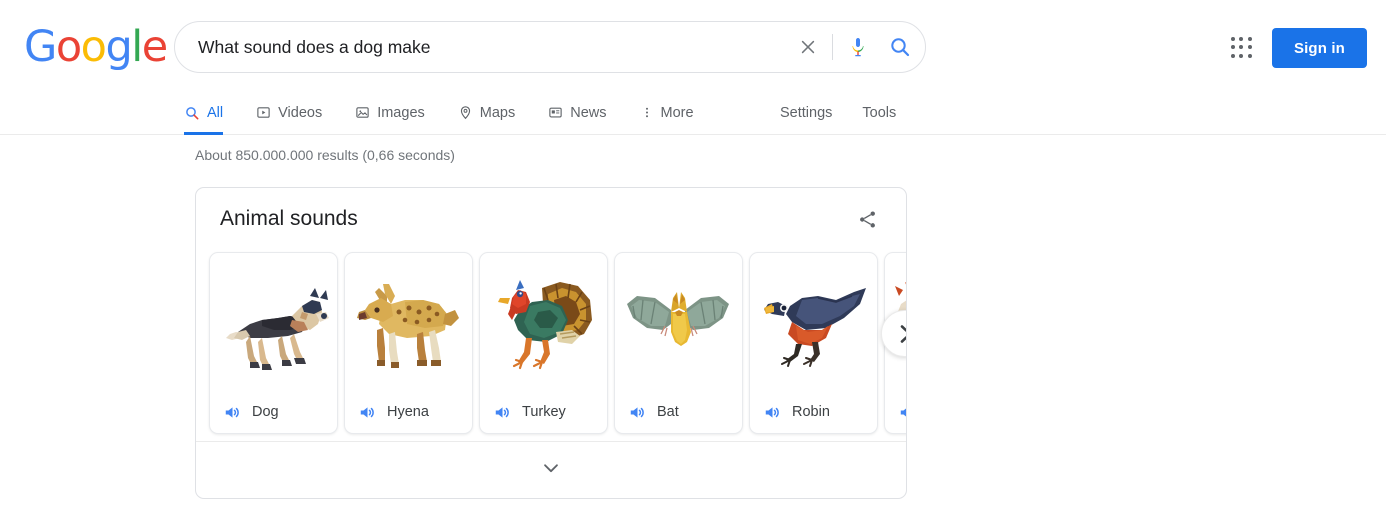  Describe the element at coordinates (325, 155) in the screenshot. I see `result-count: About 850.000.000 results (0,66 seconds)` at that location.